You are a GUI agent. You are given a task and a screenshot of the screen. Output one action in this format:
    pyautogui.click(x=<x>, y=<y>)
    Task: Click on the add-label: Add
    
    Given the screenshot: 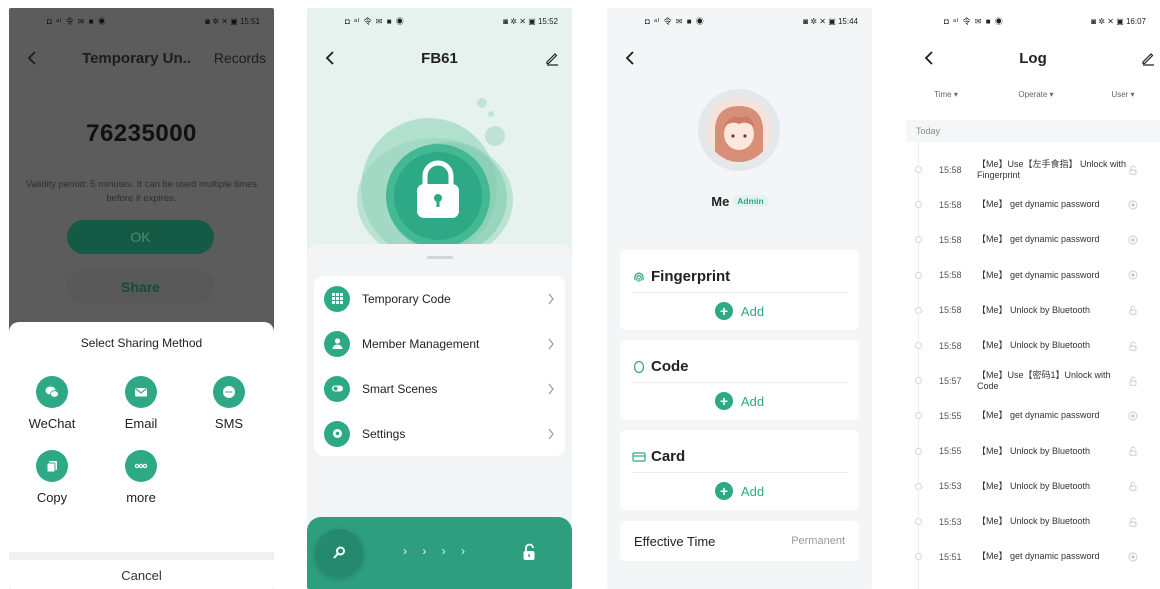 What is the action you would take?
    pyautogui.click(x=752, y=491)
    